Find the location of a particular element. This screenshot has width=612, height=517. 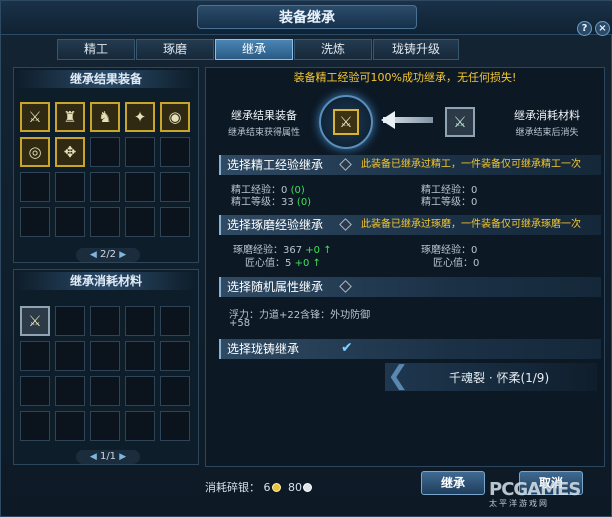

tab-wash: 洗炼 is located at coordinates (333, 49).